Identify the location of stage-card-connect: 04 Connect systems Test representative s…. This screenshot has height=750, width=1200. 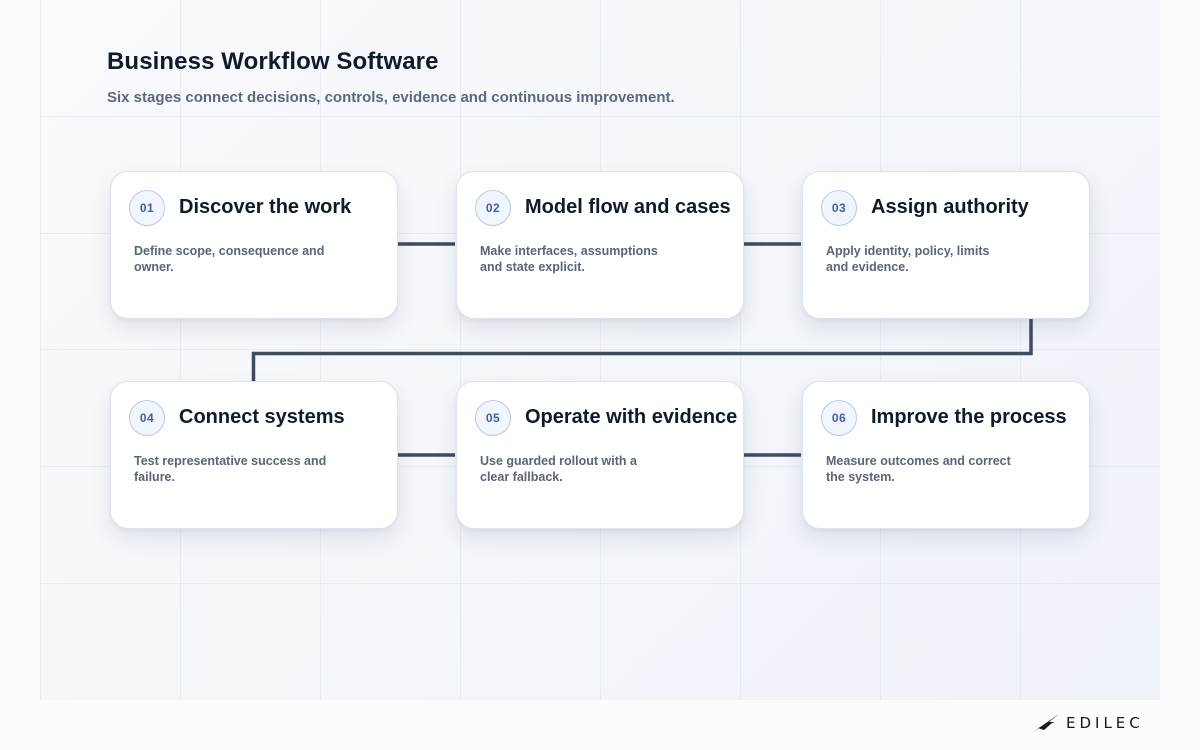
(254, 455).